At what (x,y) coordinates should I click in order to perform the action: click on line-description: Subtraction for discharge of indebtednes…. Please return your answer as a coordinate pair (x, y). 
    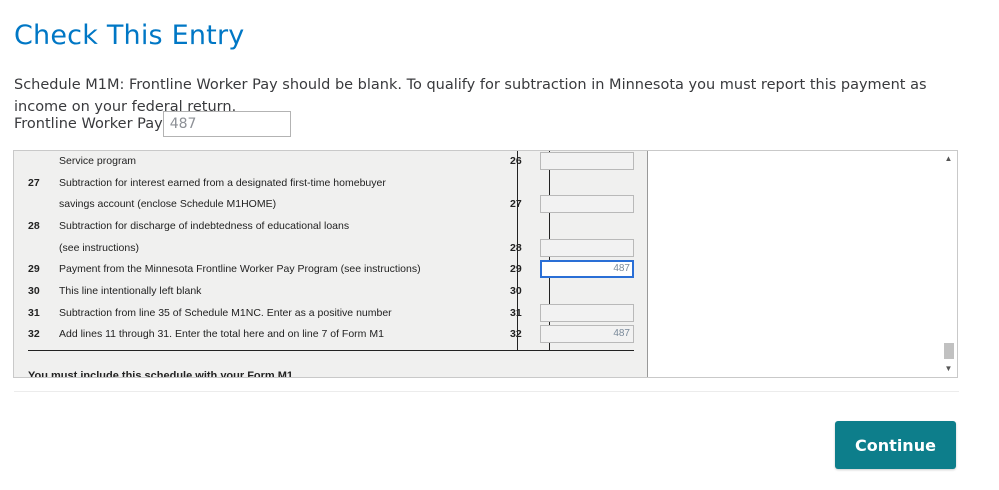
    Looking at the image, I should click on (204, 226).